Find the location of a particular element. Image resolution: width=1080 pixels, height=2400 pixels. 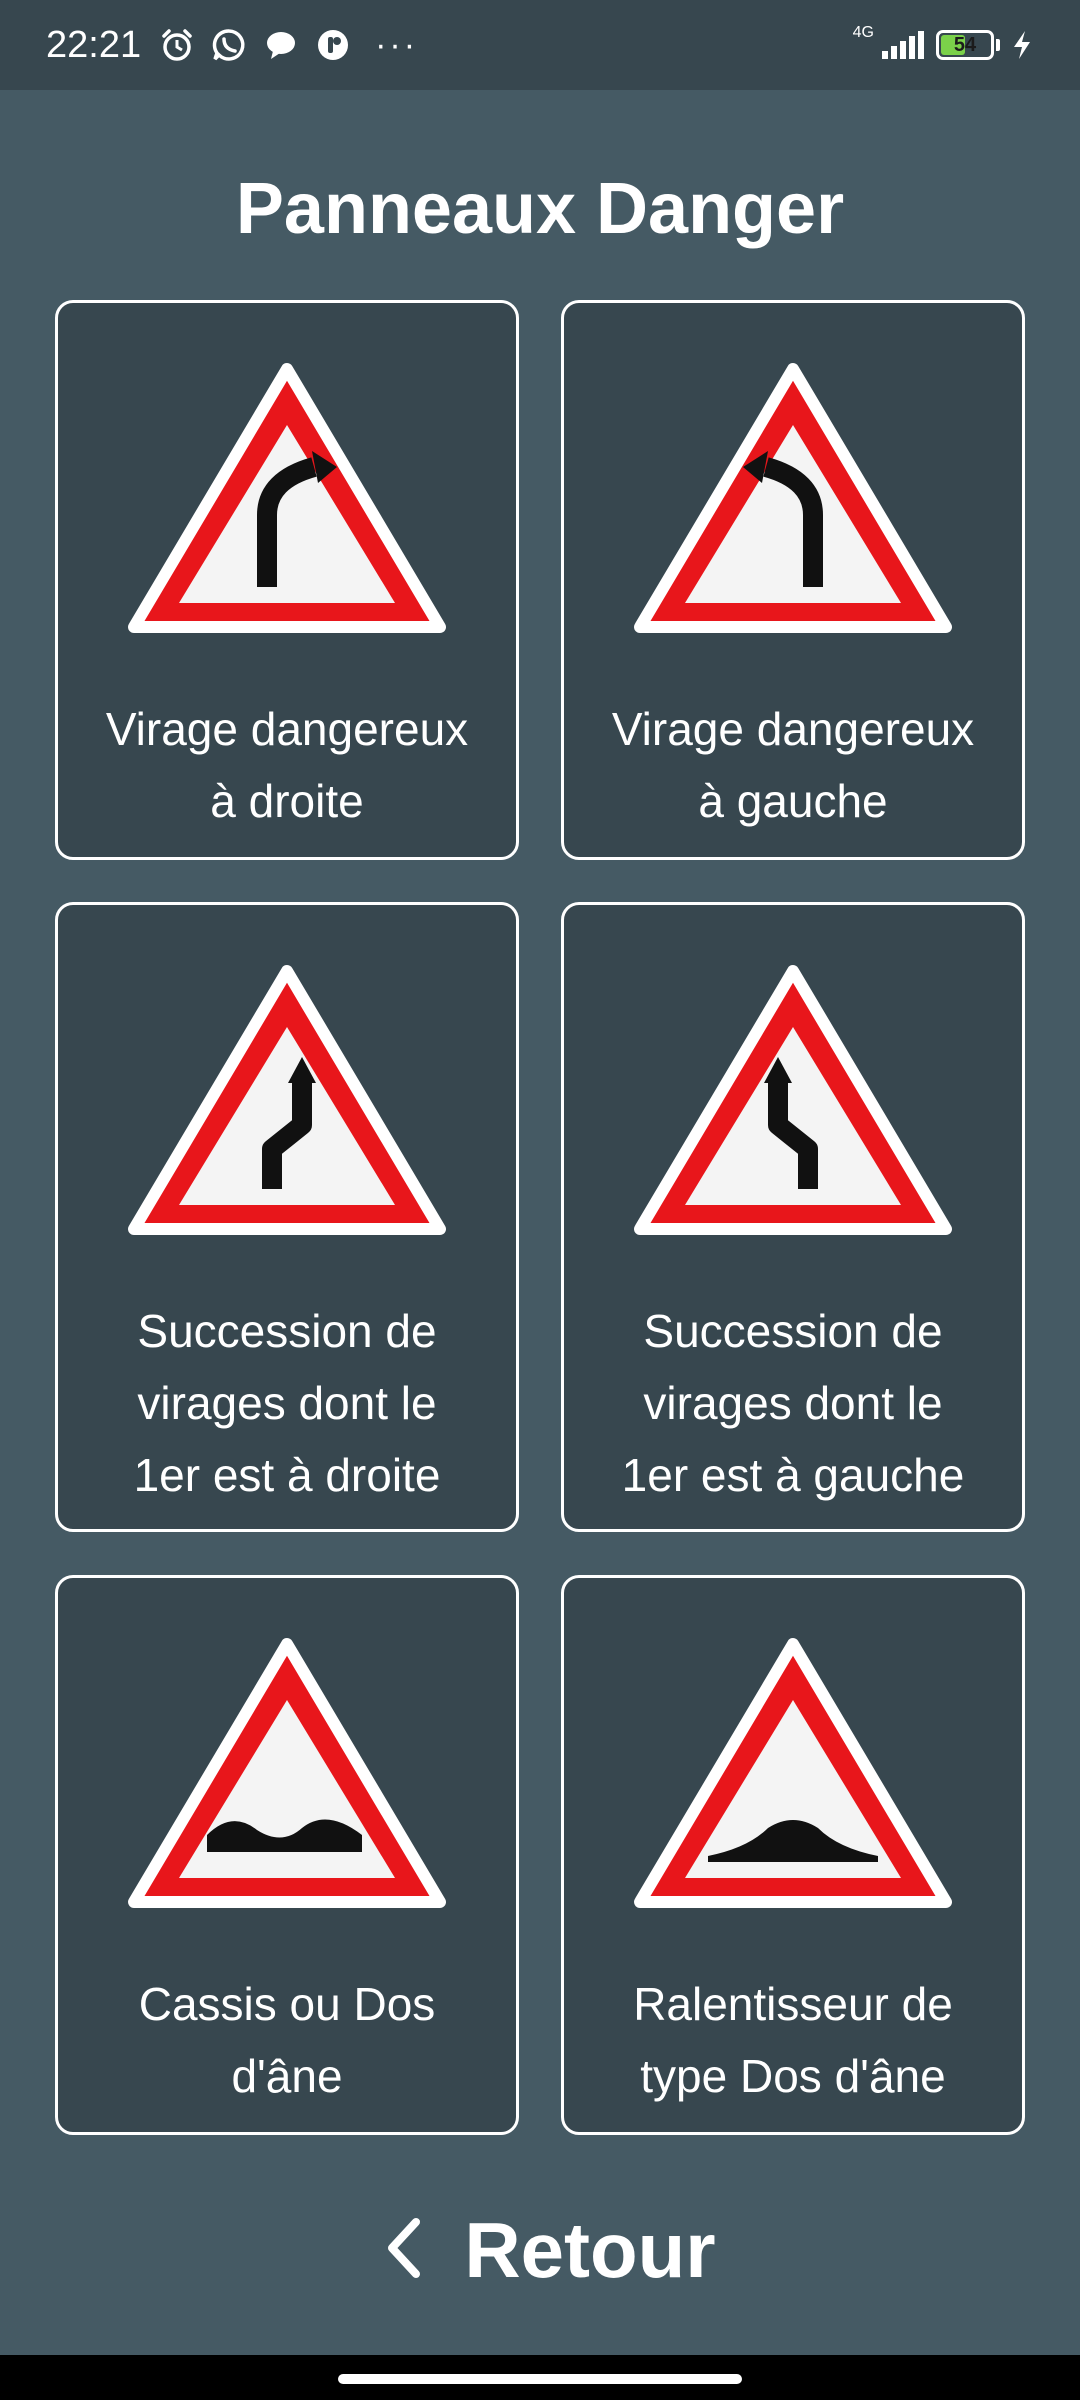

sign-card-virage-gauche: Virage dangereux à gauche is located at coordinates (793, 580).